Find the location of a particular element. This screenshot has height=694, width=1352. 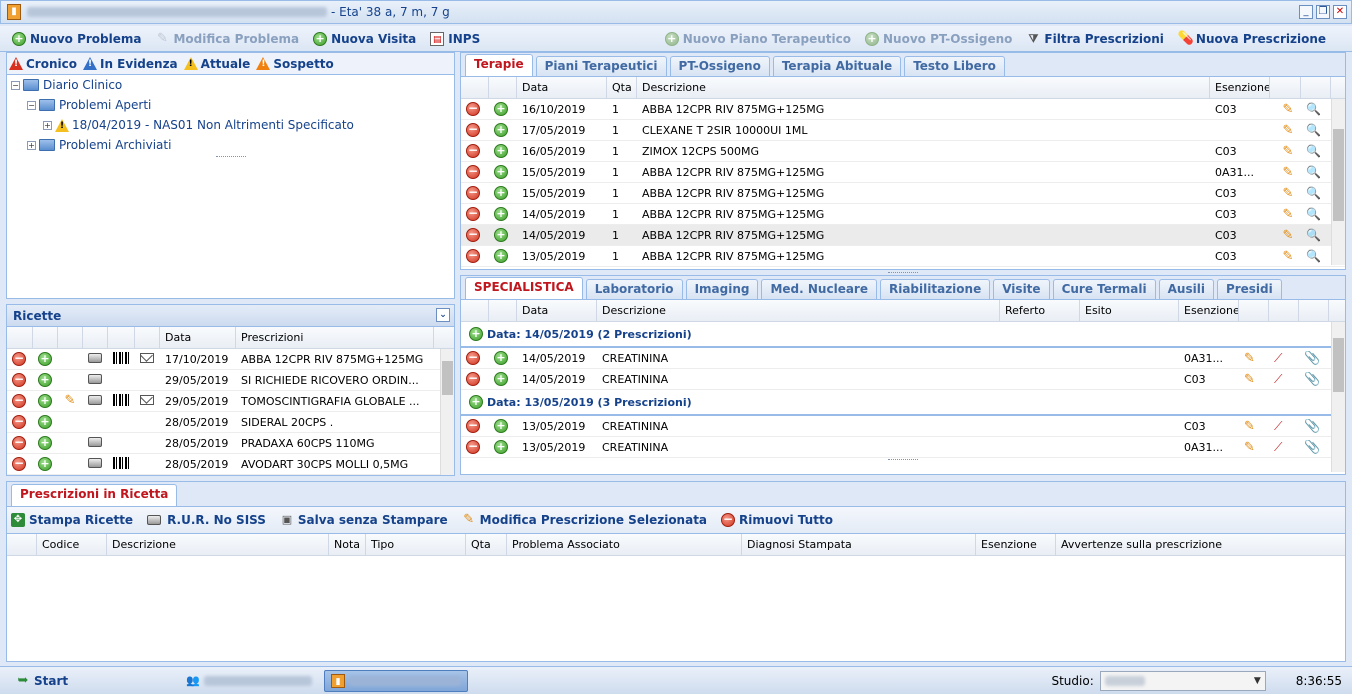

group-row-header: + Data: 14/05/2019 (2 Prescrizioni) is located at coordinates (903, 335).